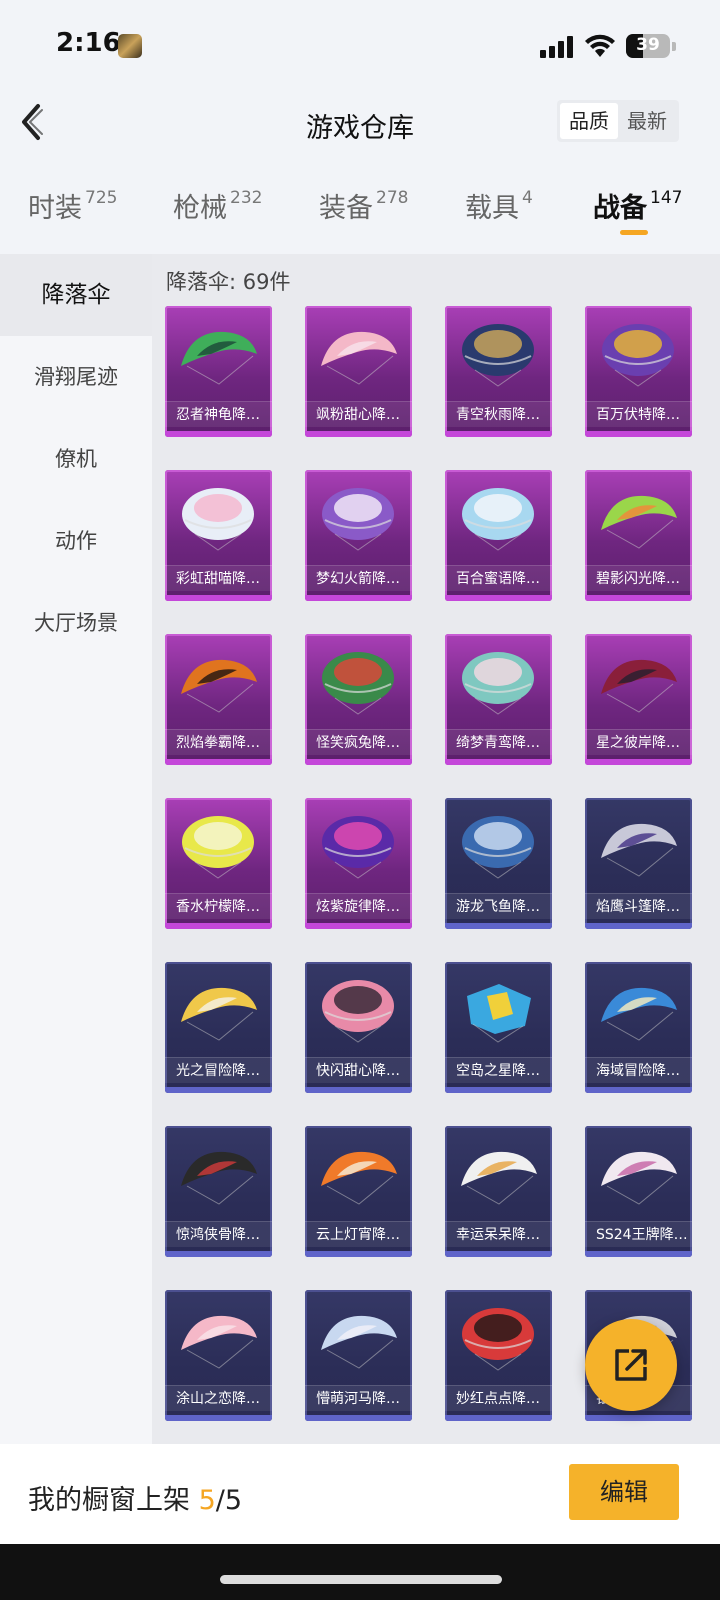  What do you see at coordinates (624, 1492) in the screenshot?
I see `edit-button: 编辑` at bounding box center [624, 1492].